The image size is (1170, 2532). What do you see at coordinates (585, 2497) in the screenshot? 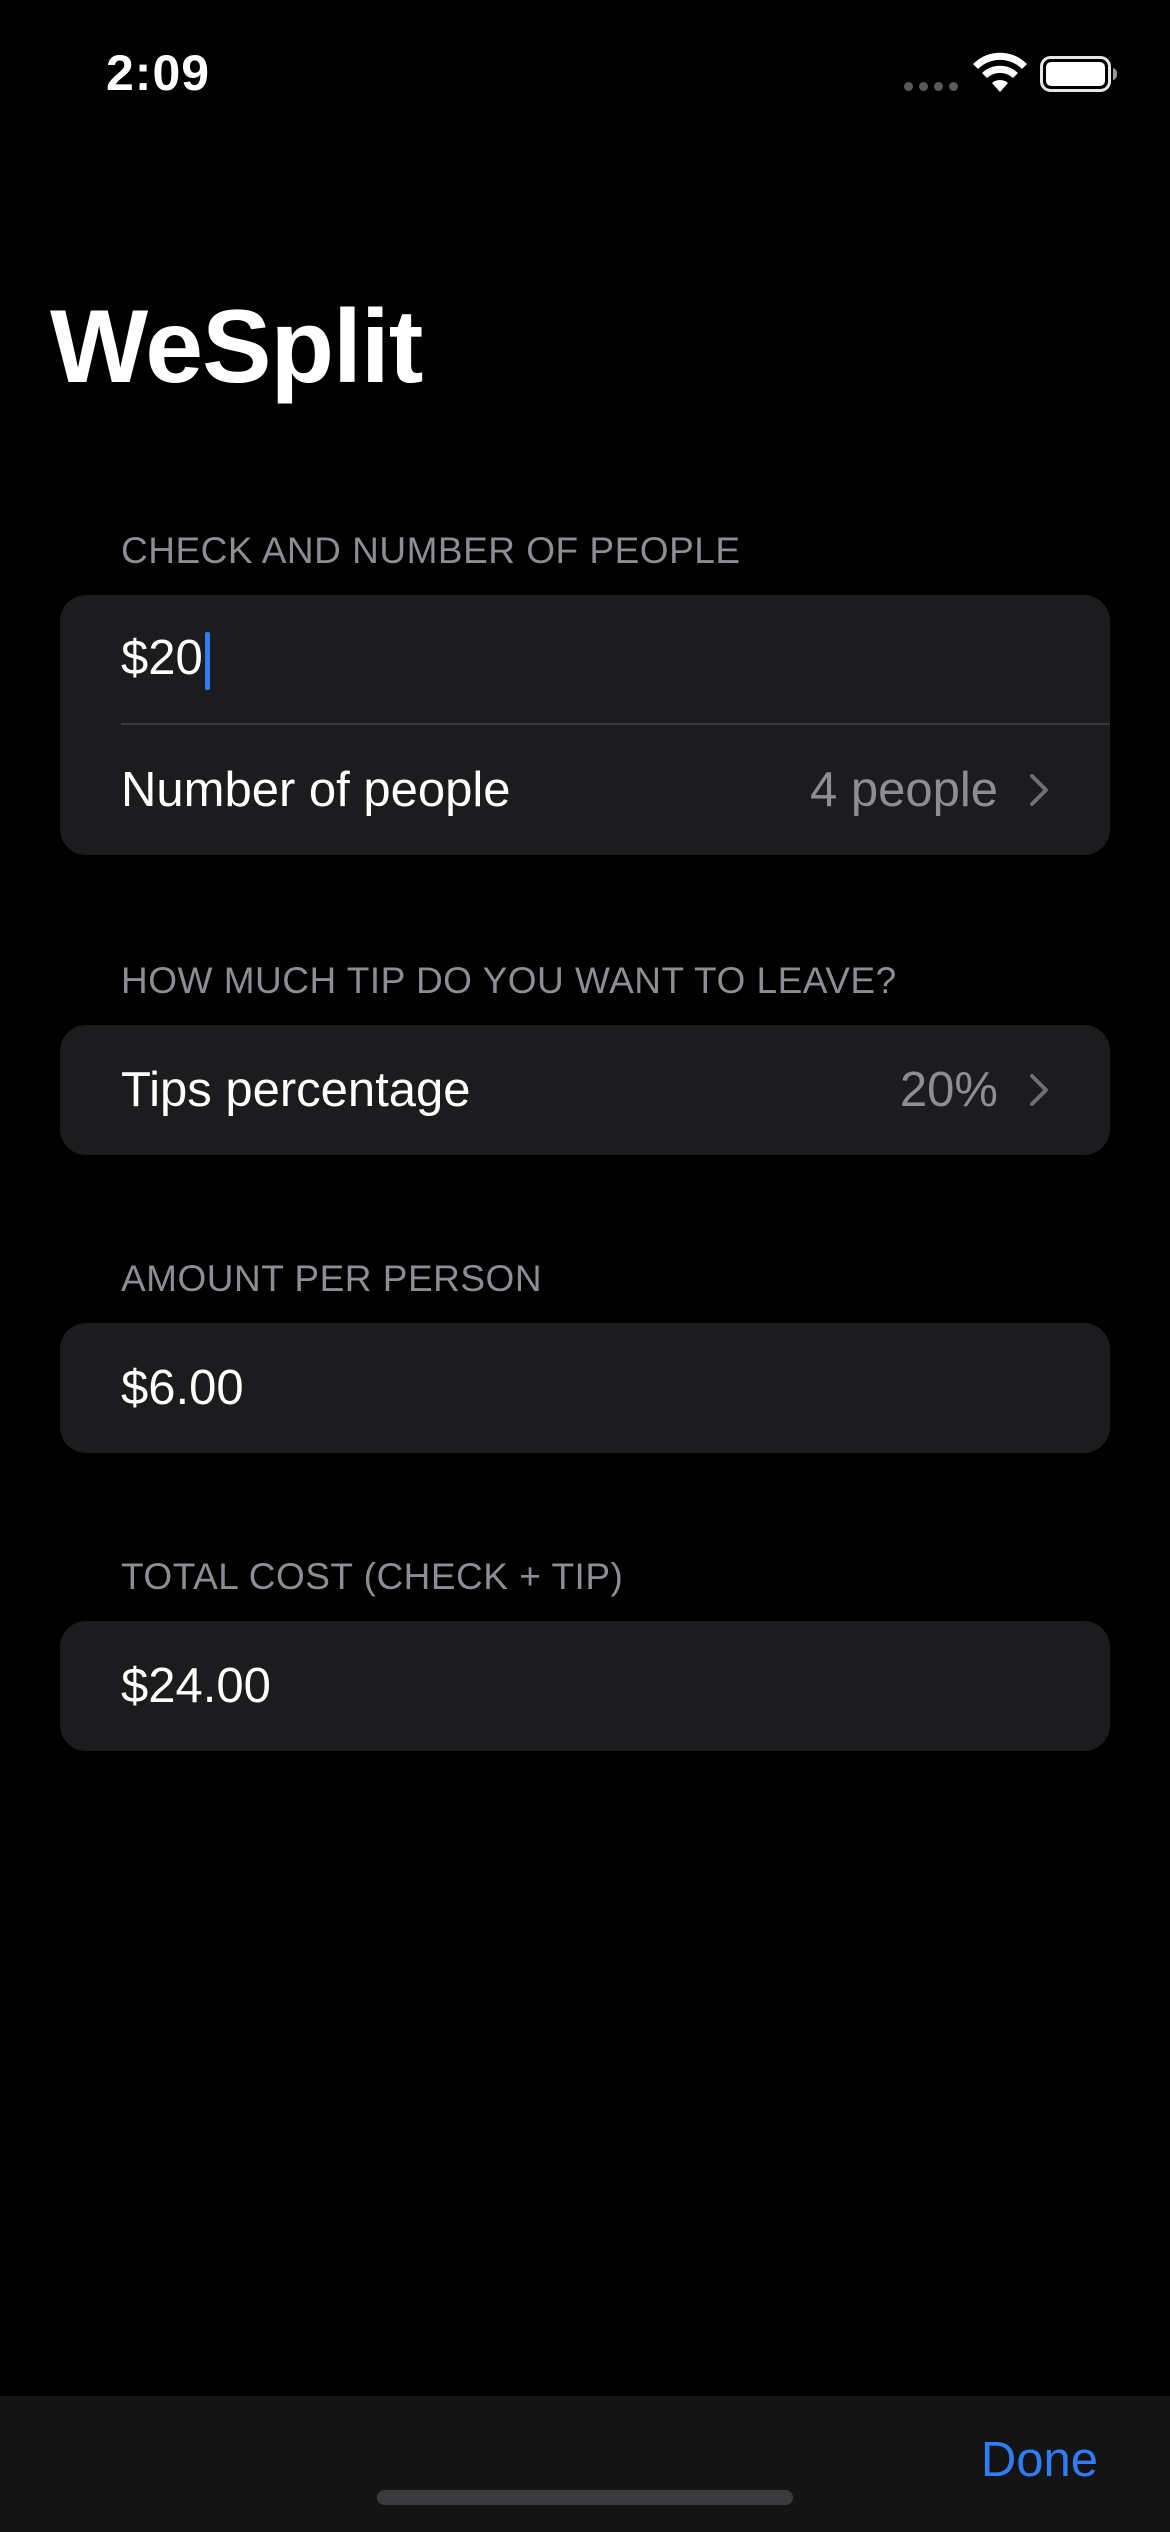
I see `home-indicator` at bounding box center [585, 2497].